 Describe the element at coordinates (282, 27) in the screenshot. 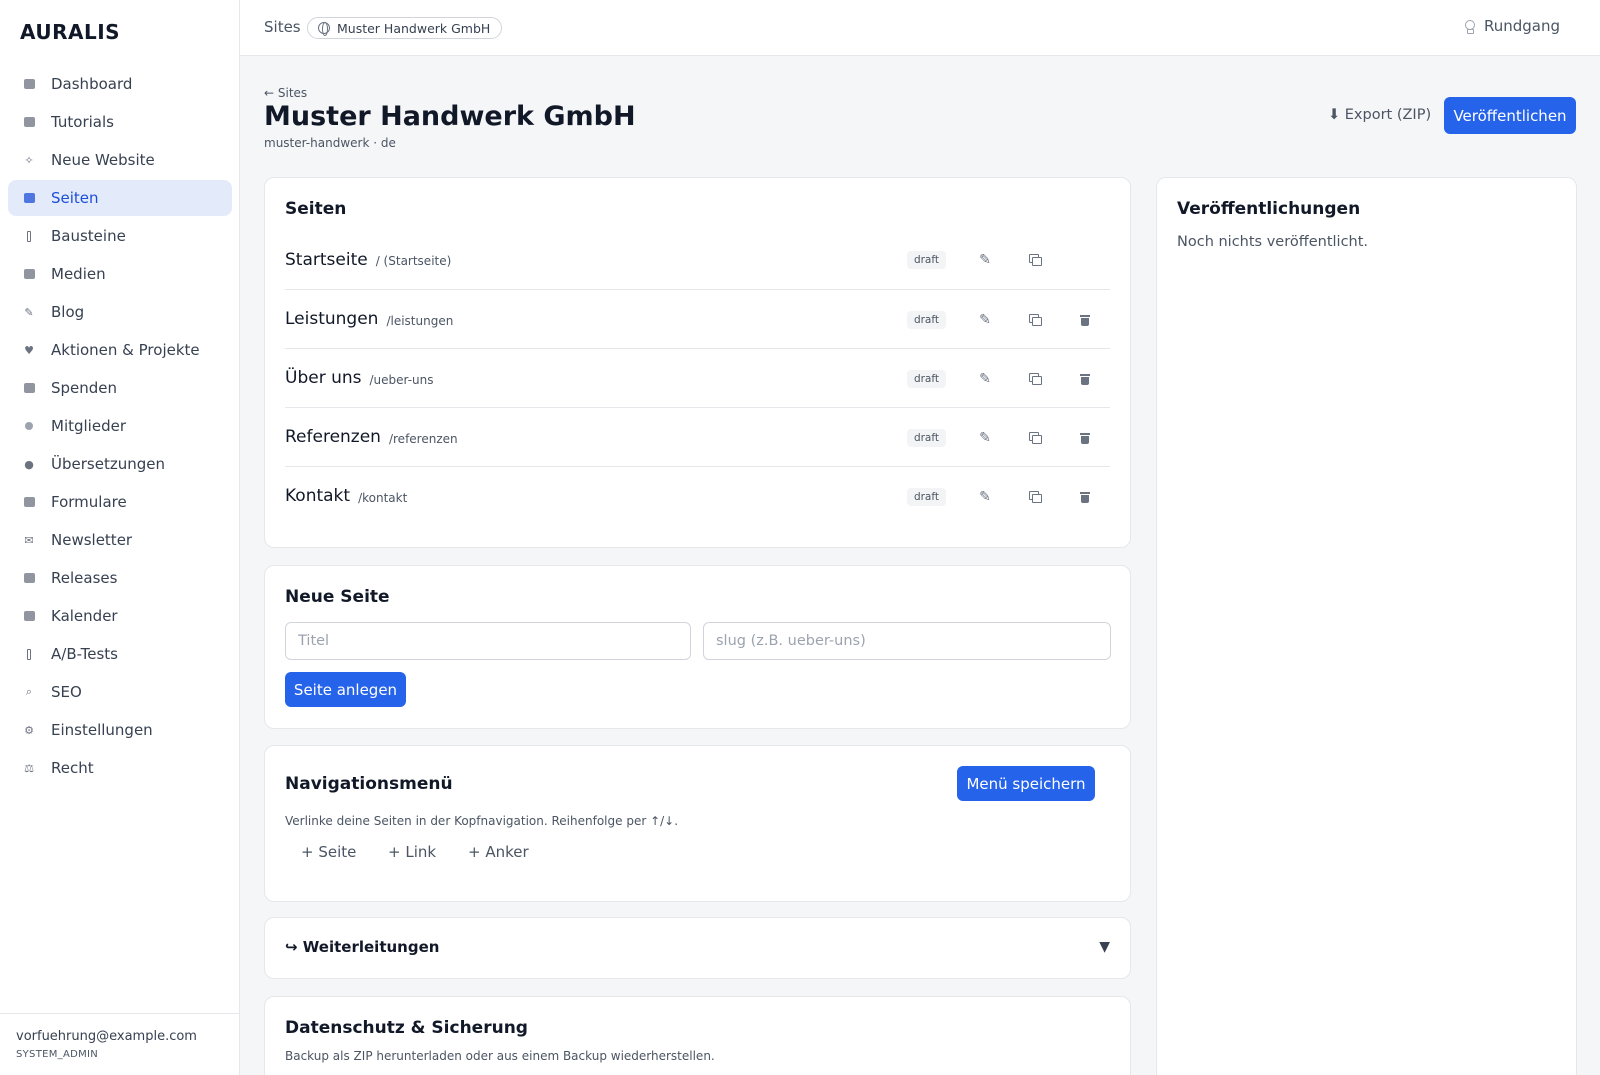

I see `breadcrumb-sites: Sites` at that location.